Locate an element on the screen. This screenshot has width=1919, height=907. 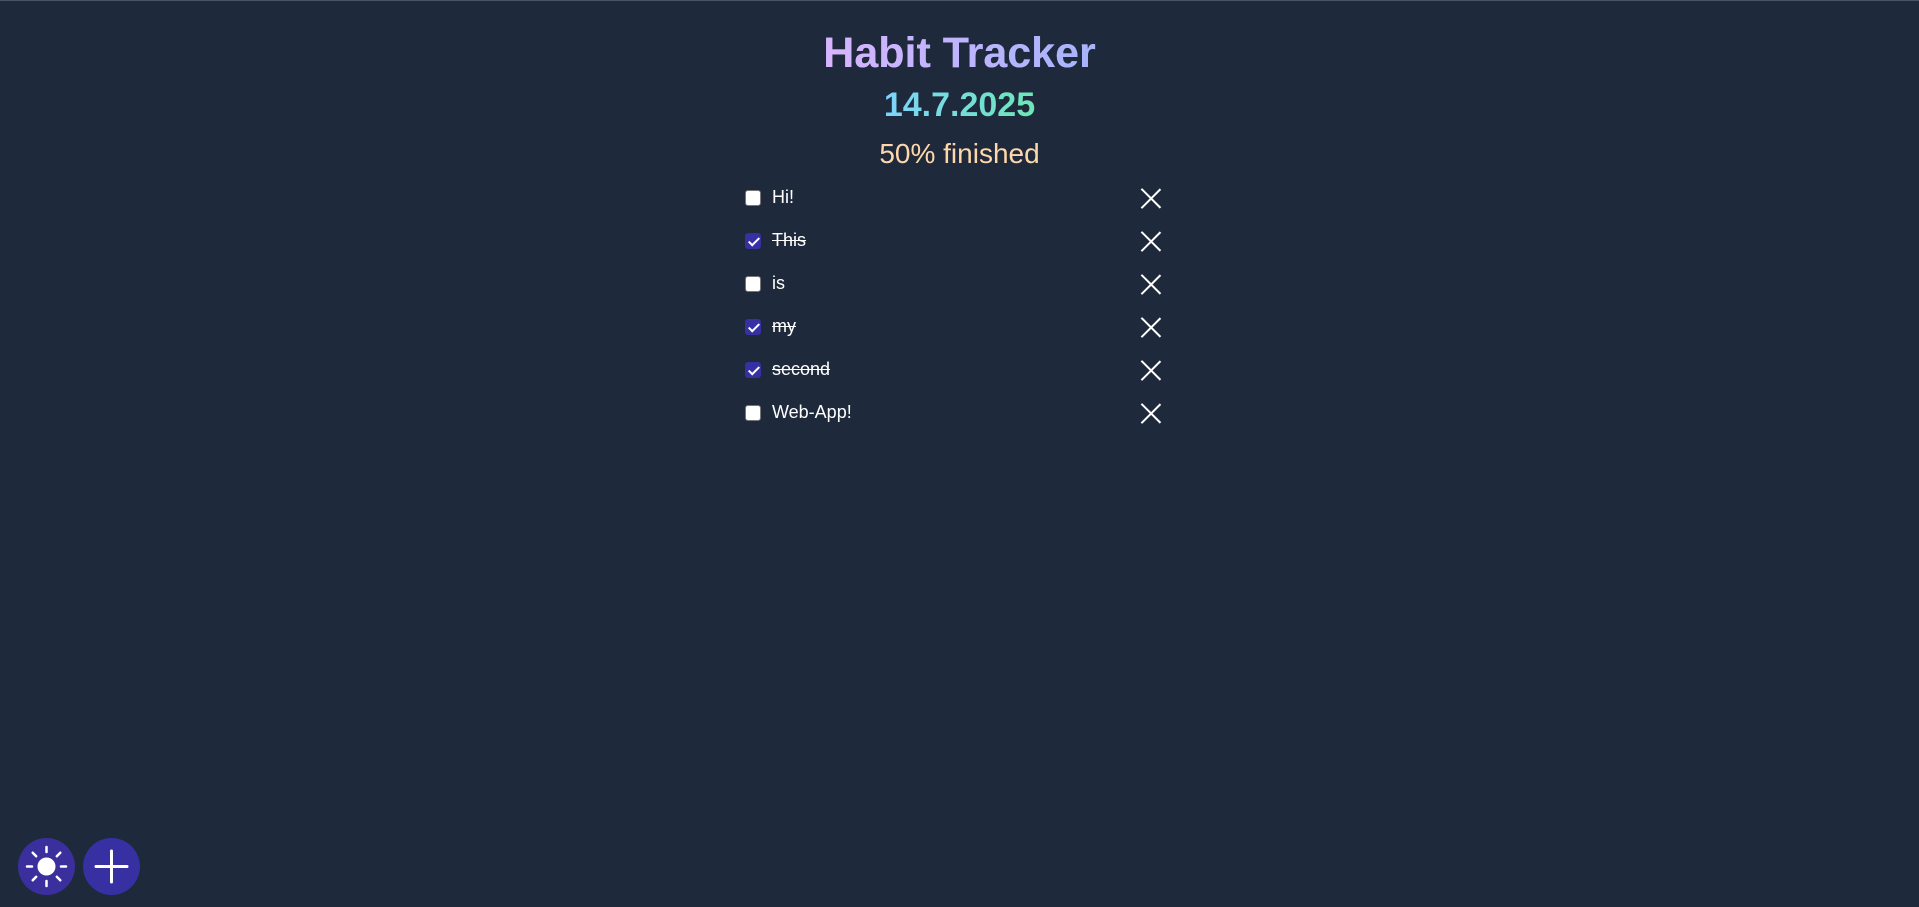
habit-label: my is located at coordinates (784, 326).